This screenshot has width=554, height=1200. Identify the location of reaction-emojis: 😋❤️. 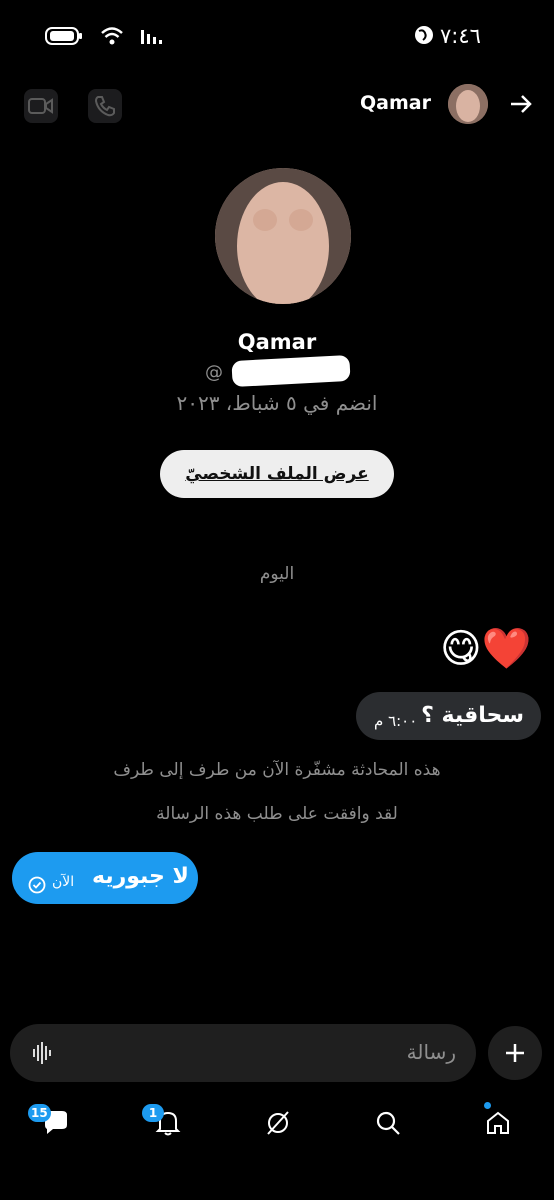
(486, 649).